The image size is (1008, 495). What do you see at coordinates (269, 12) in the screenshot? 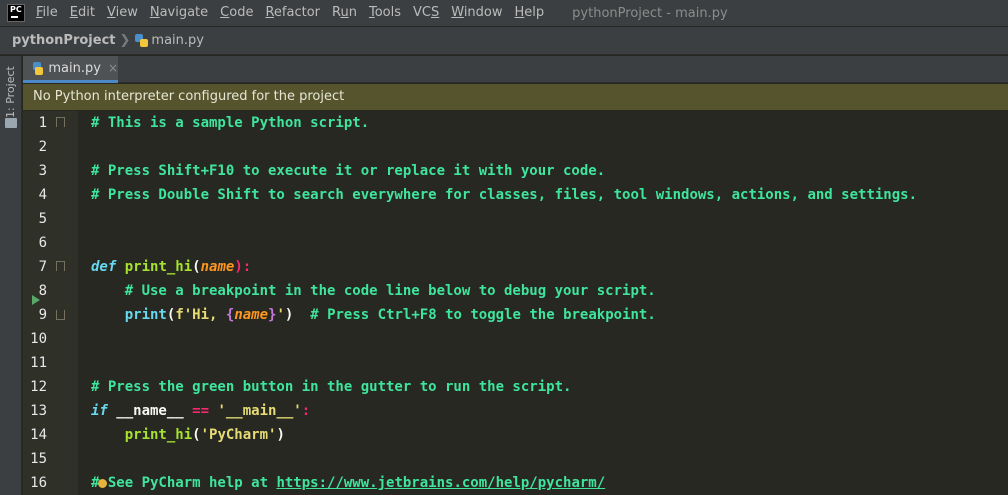
I see `menu-mnemonic: R` at bounding box center [269, 12].